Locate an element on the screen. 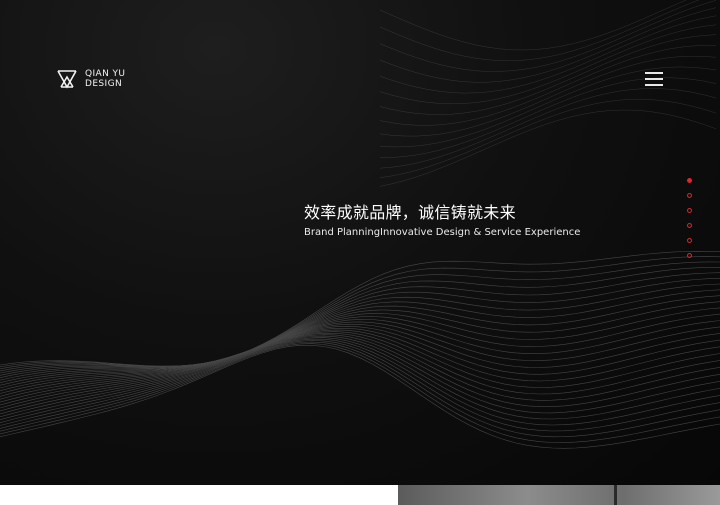 This screenshot has width=720, height=505. brand-name: QIAN YU DESIGN is located at coordinates (105, 79).